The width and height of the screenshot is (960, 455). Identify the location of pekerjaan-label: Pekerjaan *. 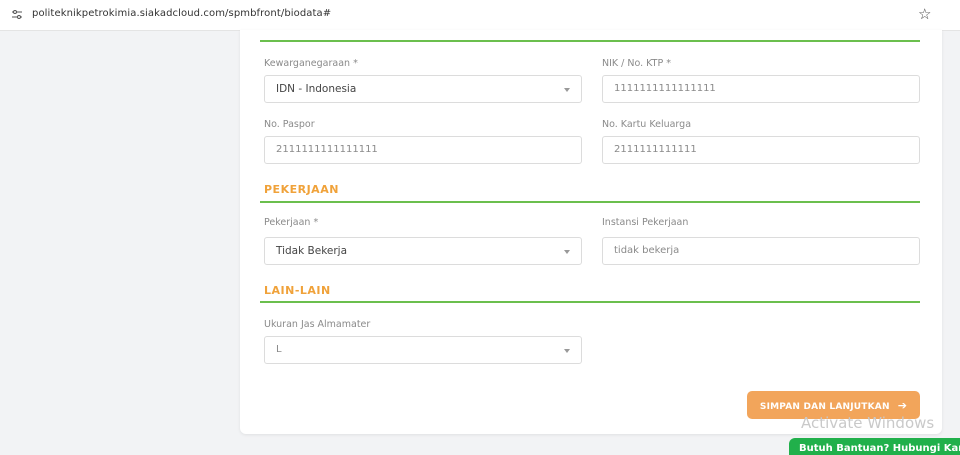
(291, 222).